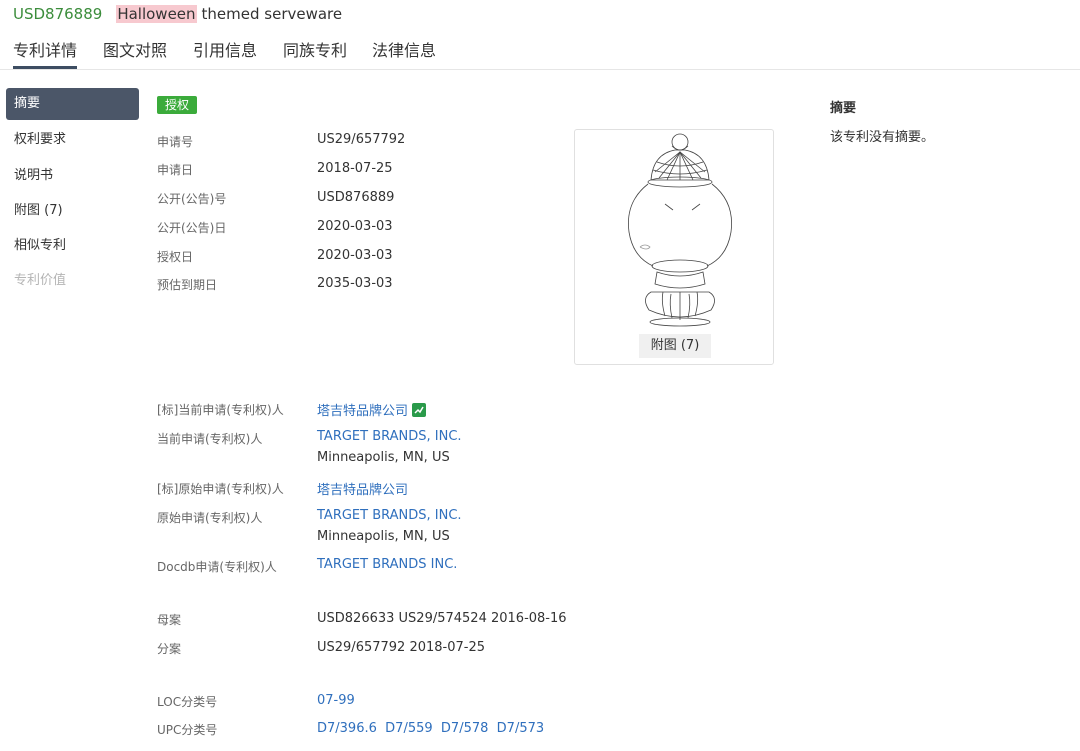 Image resolution: width=1080 pixels, height=751 pixels. I want to click on tab-citations: 引用信息, so click(225, 49).